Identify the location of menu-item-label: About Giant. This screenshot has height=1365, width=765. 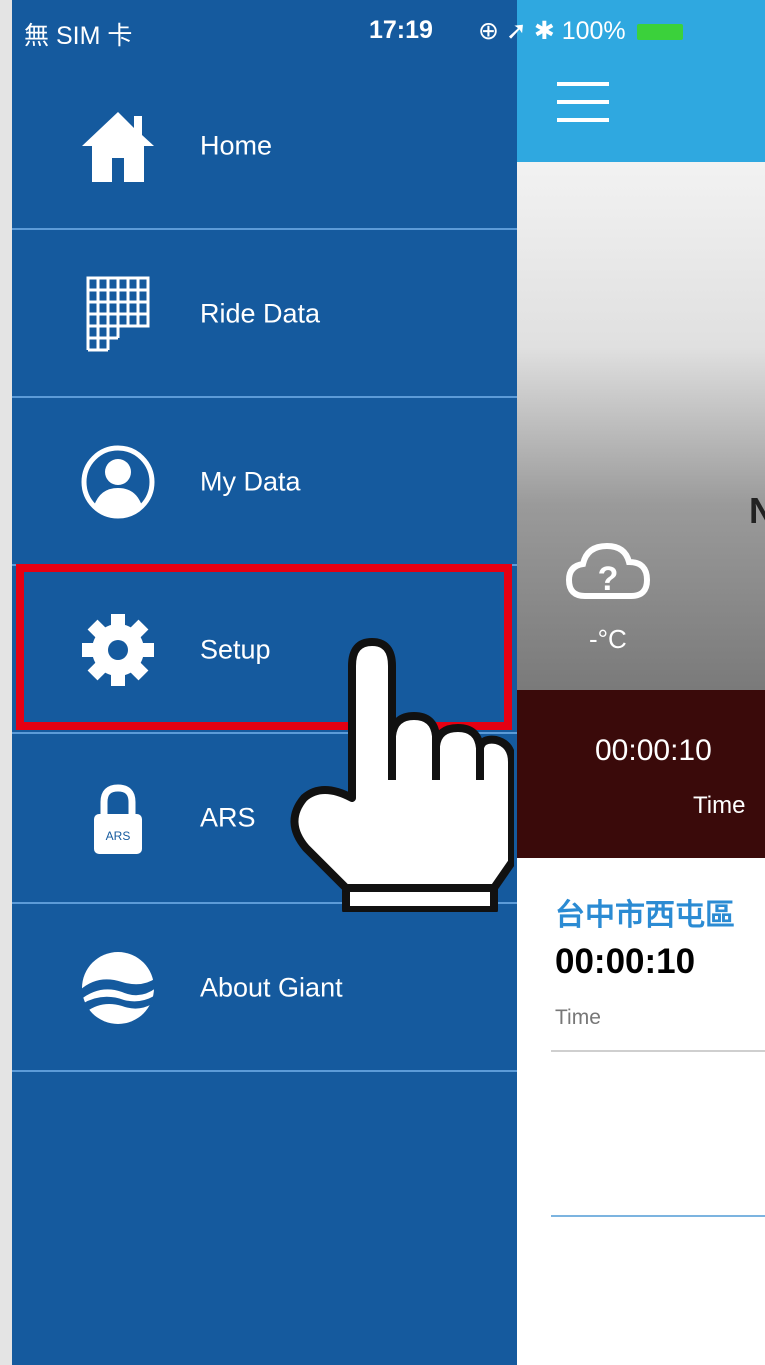
(271, 987).